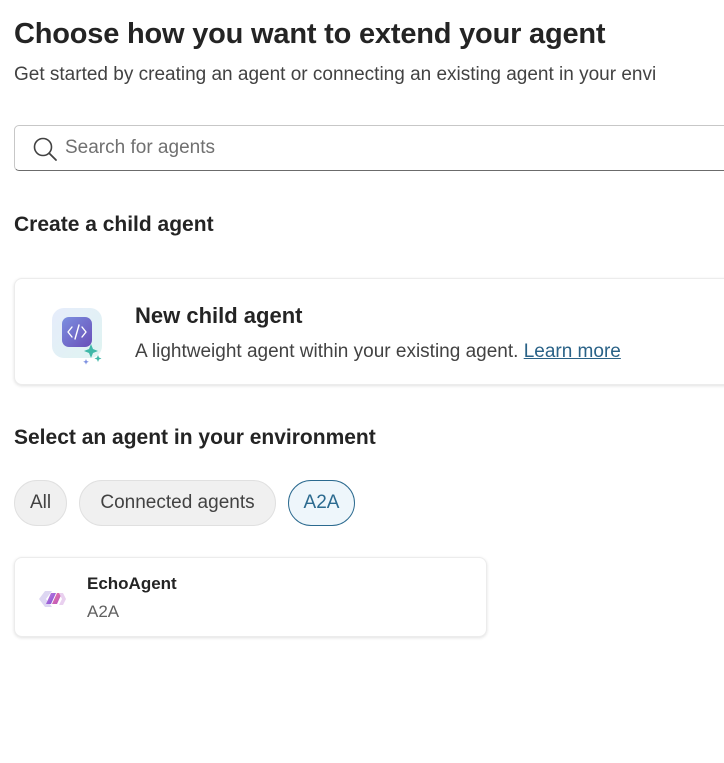  I want to click on search-icon, so click(45, 149).